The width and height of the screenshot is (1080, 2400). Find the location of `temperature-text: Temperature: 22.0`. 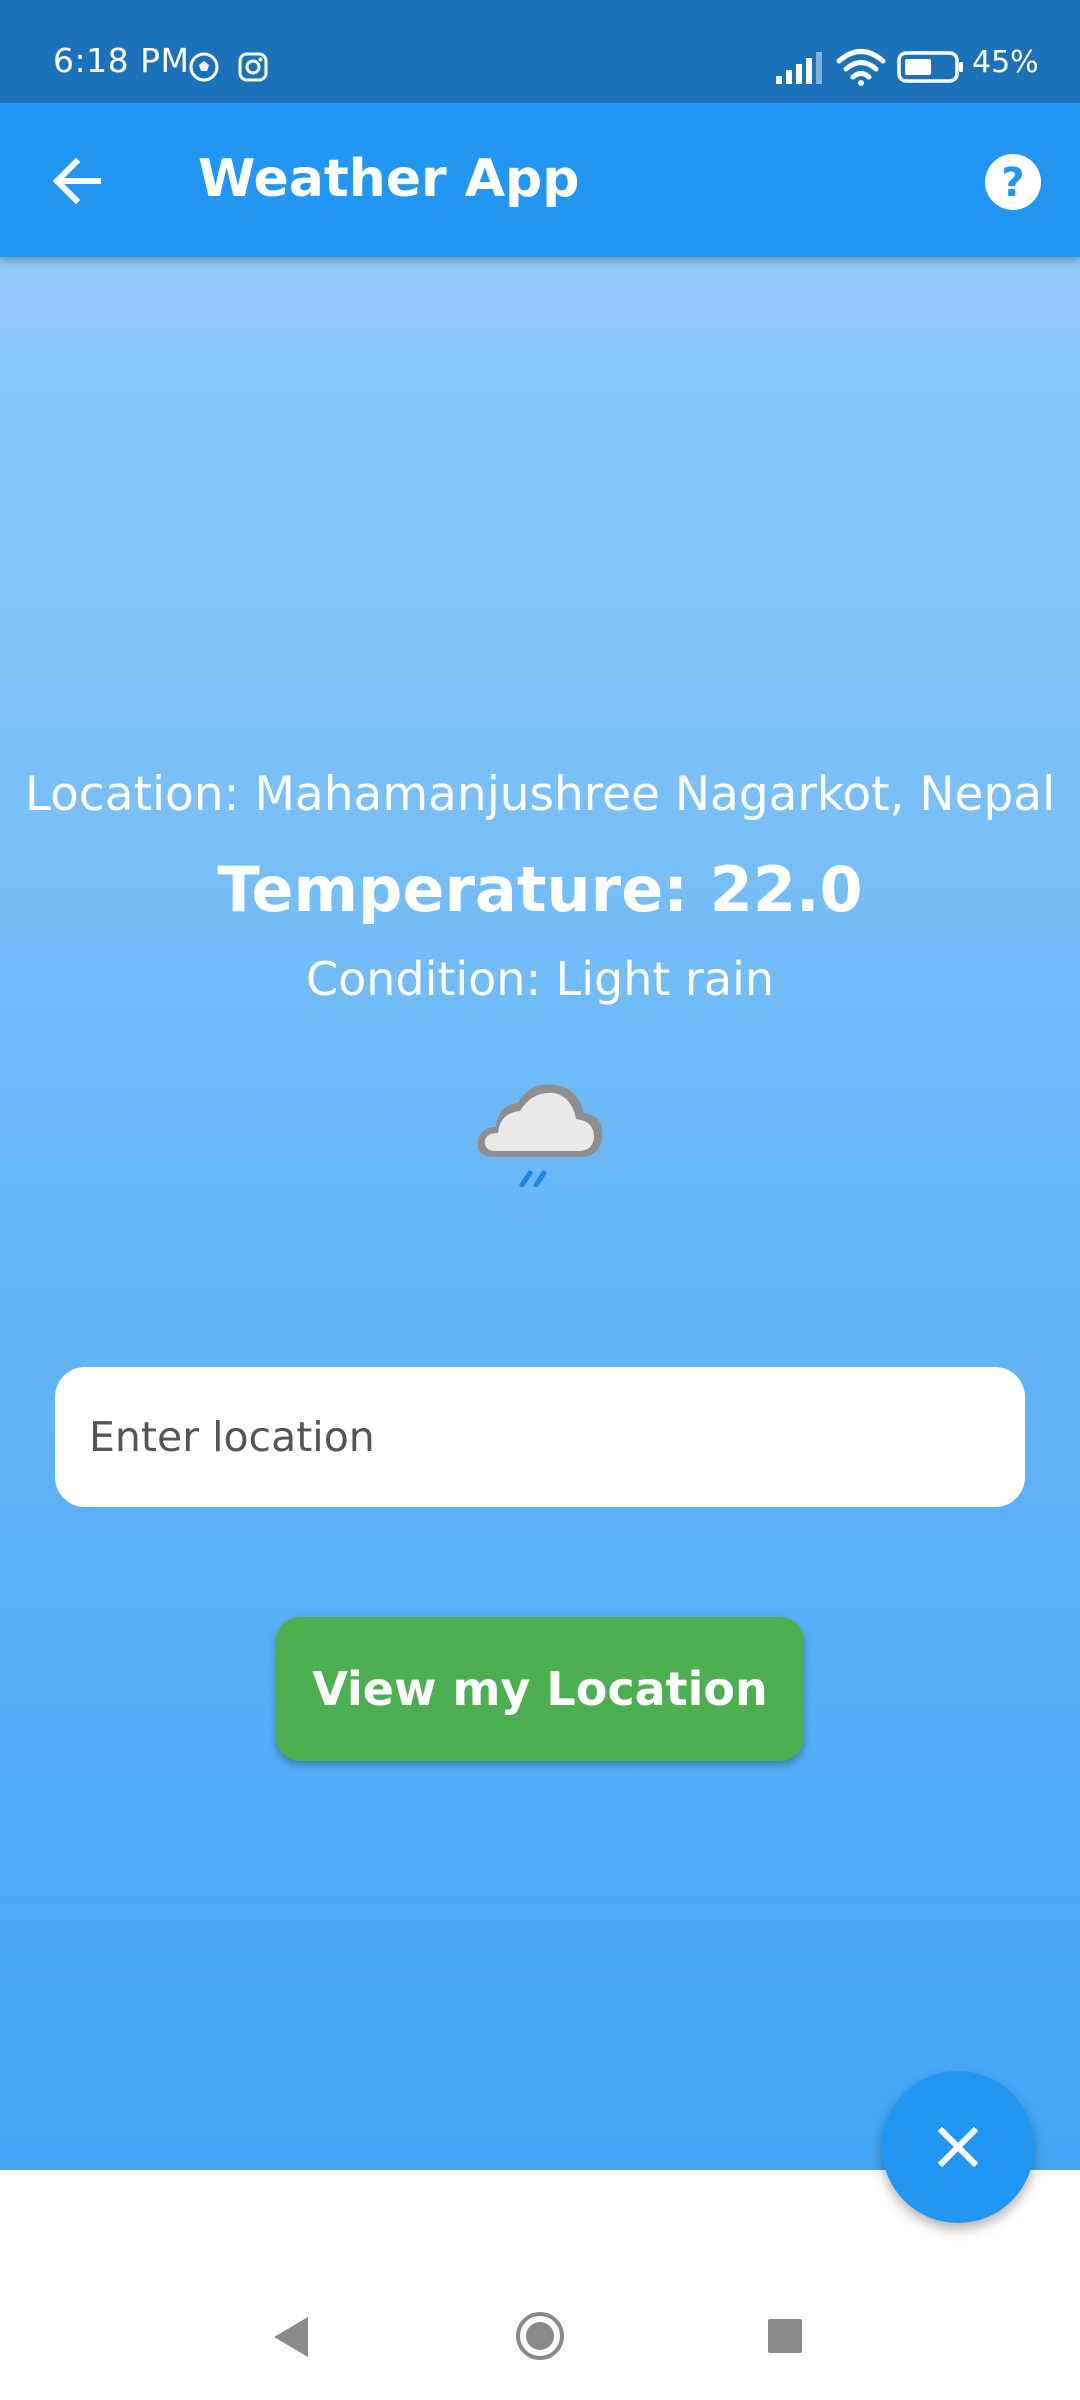

temperature-text: Temperature: 22.0 is located at coordinates (540, 889).